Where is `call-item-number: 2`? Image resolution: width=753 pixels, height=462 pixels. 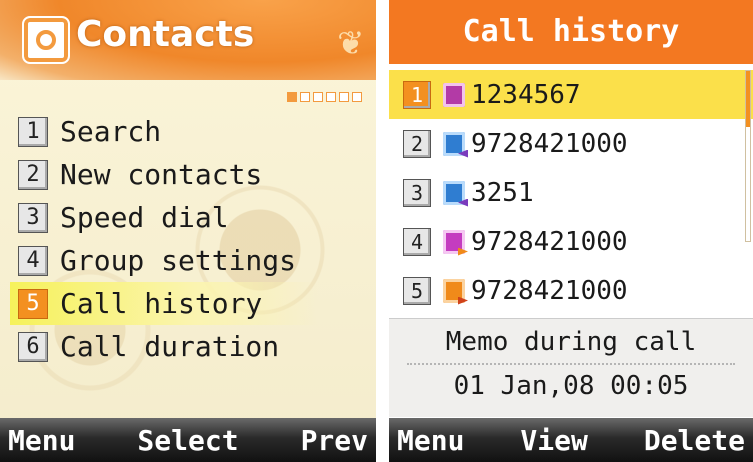 call-item-number: 2 is located at coordinates (417, 143).